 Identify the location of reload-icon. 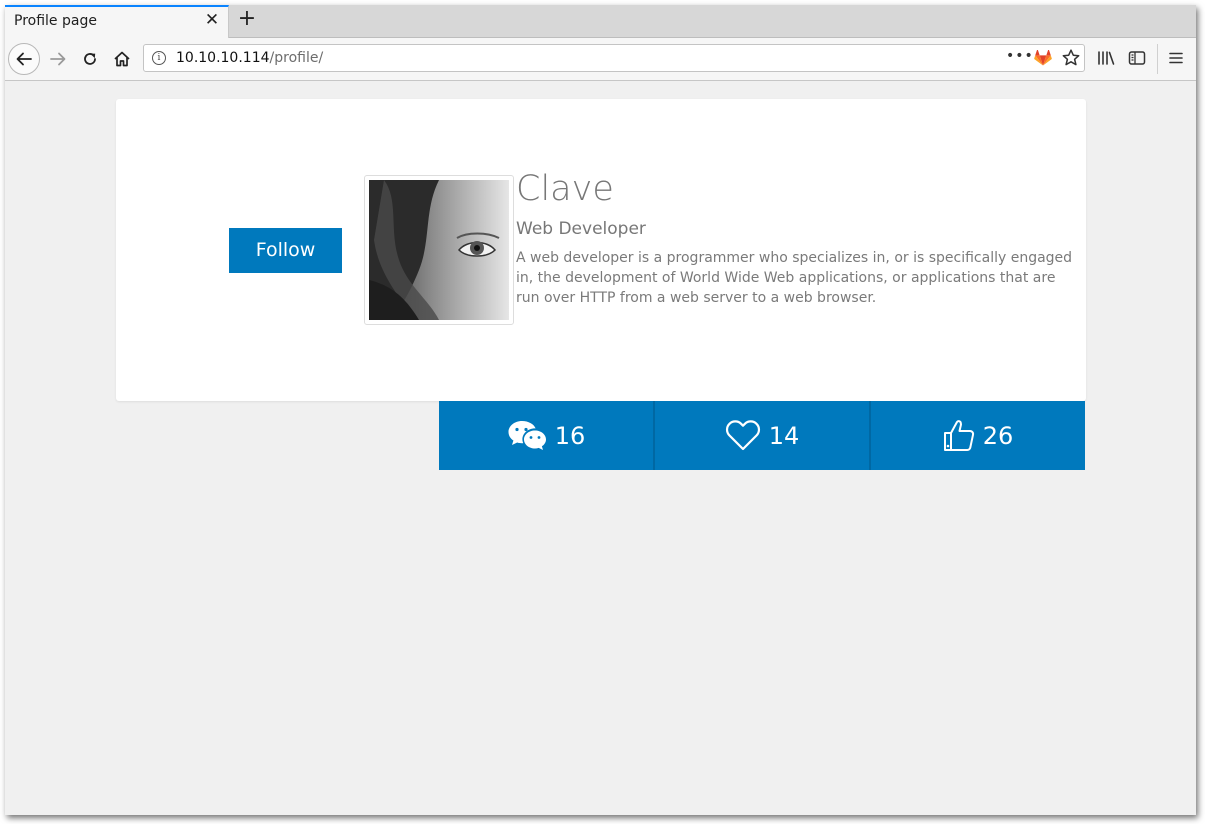
(90, 59).